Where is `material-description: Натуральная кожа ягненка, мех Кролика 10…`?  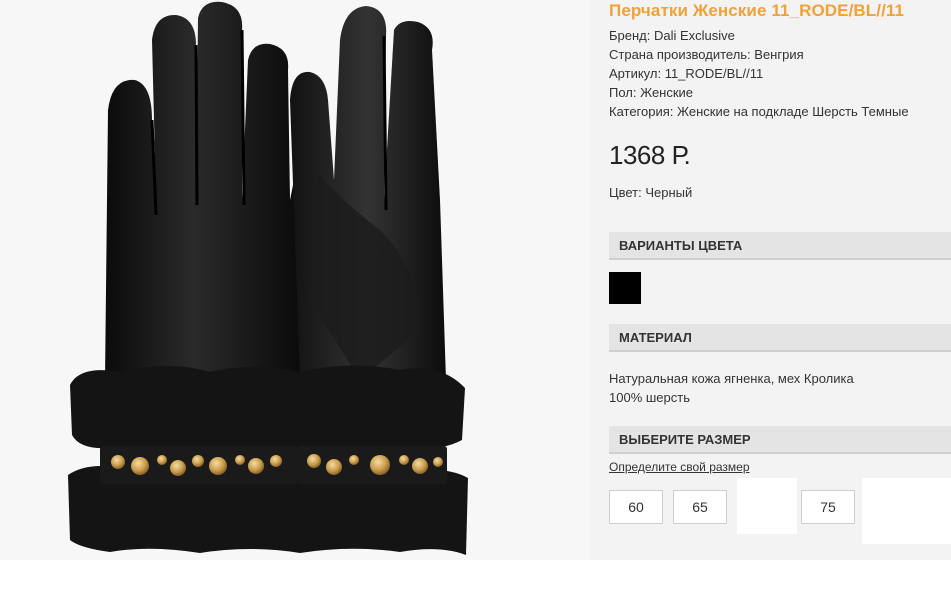
material-description: Натуральная кожа ягненка, мех Кролика 10… is located at coordinates (731, 388).